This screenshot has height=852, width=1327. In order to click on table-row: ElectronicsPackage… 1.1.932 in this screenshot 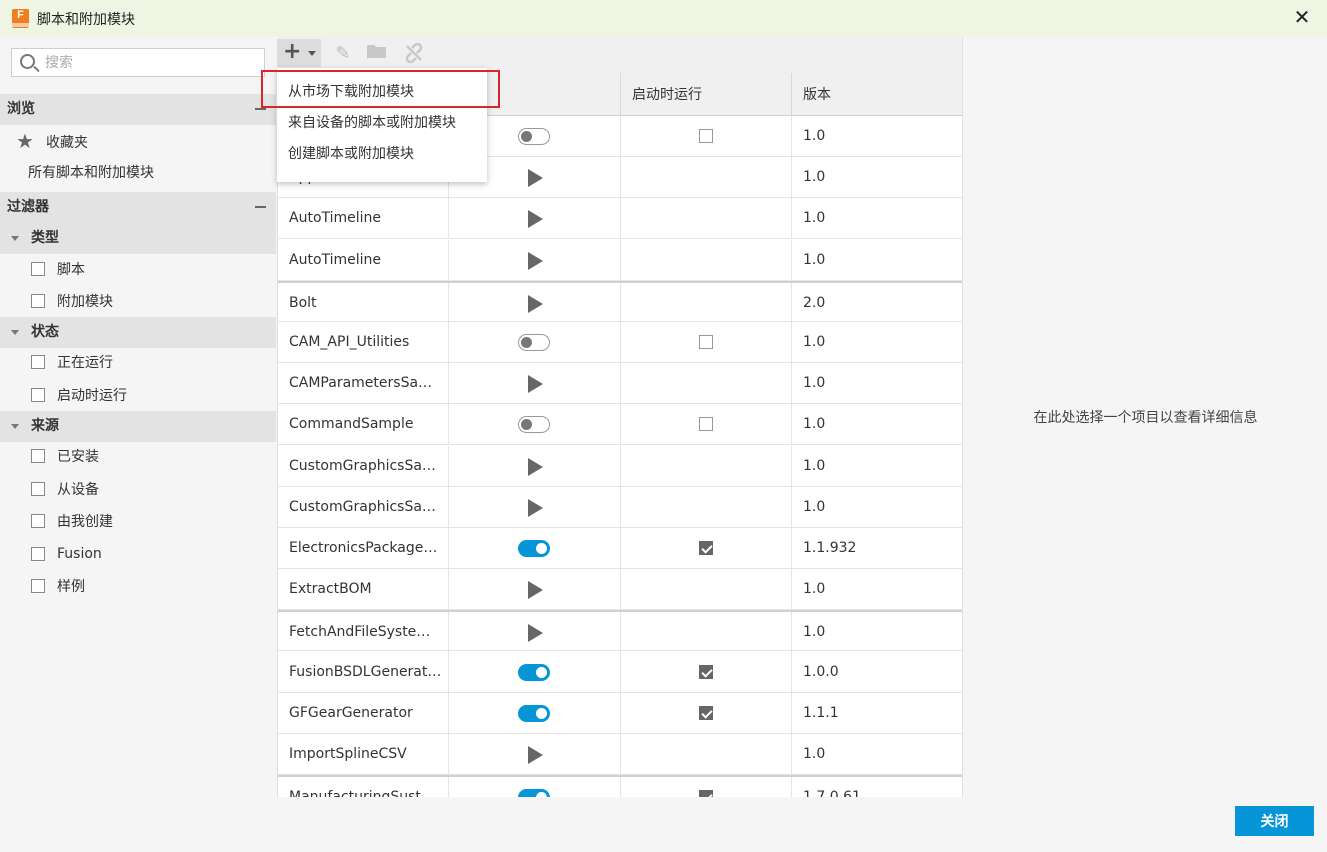, I will do `click(620, 548)`.